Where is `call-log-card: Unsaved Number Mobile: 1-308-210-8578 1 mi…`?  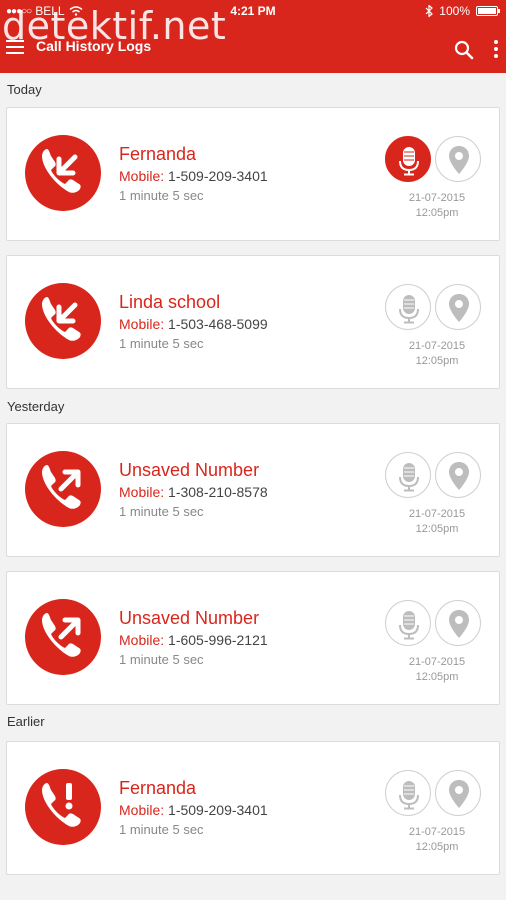 call-log-card: Unsaved Number Mobile: 1-308-210-8578 1 mi… is located at coordinates (253, 490).